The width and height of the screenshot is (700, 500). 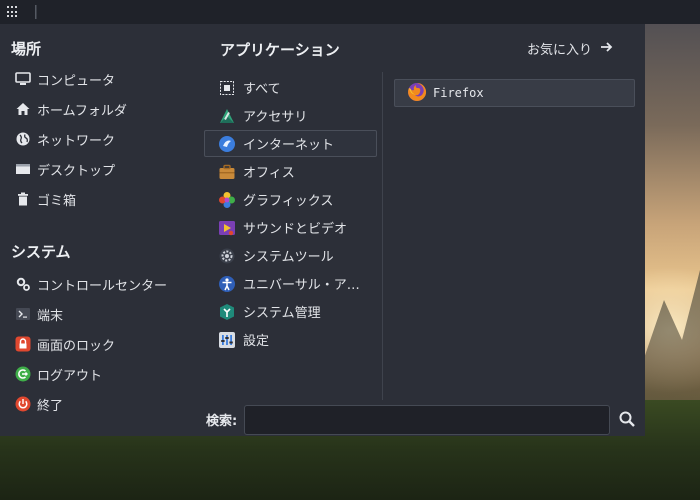 I want to click on category-all: すべて, so click(x=290, y=87).